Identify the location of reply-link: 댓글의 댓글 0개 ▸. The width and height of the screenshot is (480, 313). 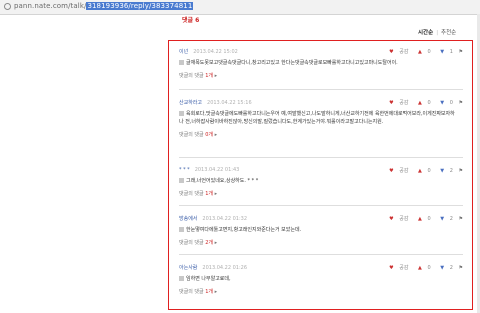
(321, 134).